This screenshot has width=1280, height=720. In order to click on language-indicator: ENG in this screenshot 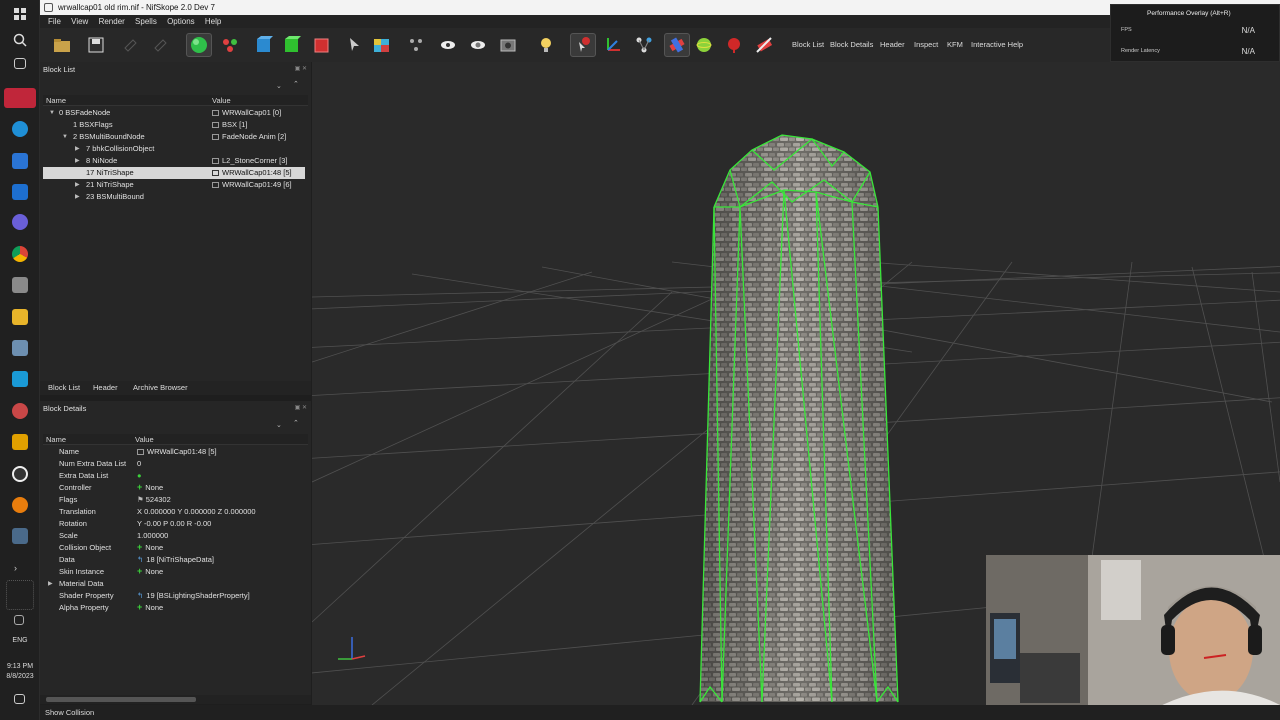, I will do `click(20, 640)`.